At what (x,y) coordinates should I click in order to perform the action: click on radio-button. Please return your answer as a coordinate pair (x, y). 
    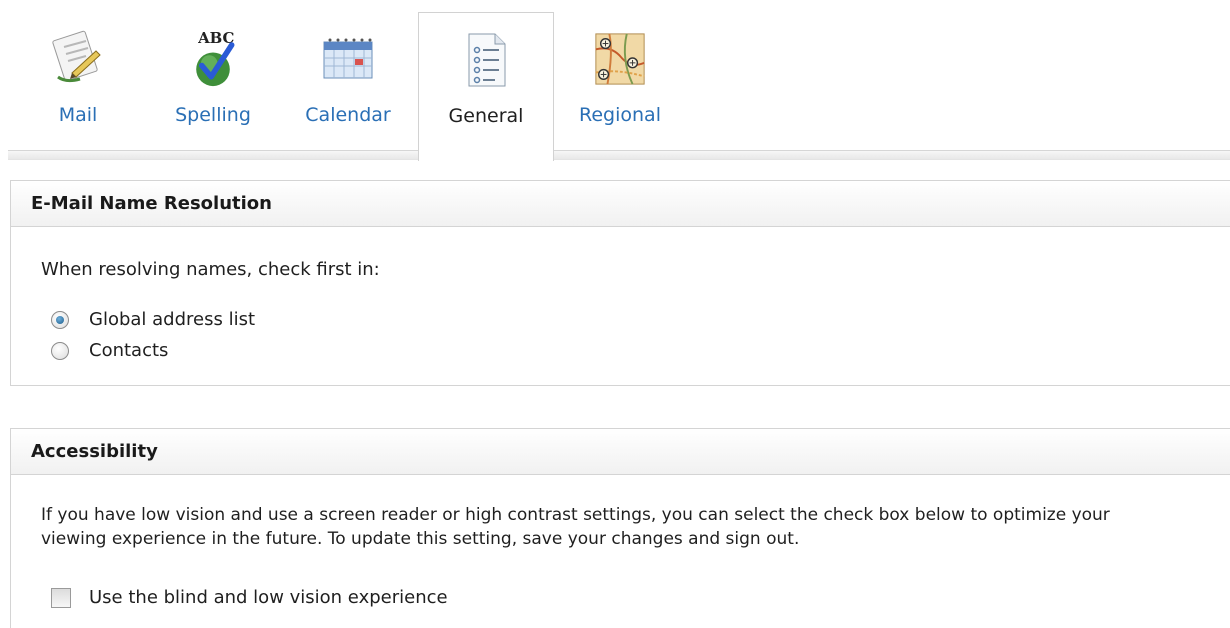
    Looking at the image, I should click on (60, 350).